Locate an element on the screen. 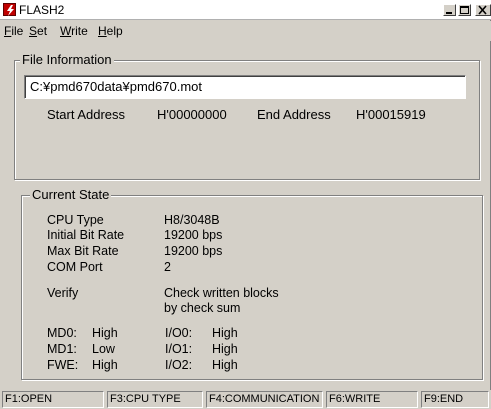 The image size is (491, 409). max-bit-rate-label: Max Bit Rate is located at coordinates (83, 251).